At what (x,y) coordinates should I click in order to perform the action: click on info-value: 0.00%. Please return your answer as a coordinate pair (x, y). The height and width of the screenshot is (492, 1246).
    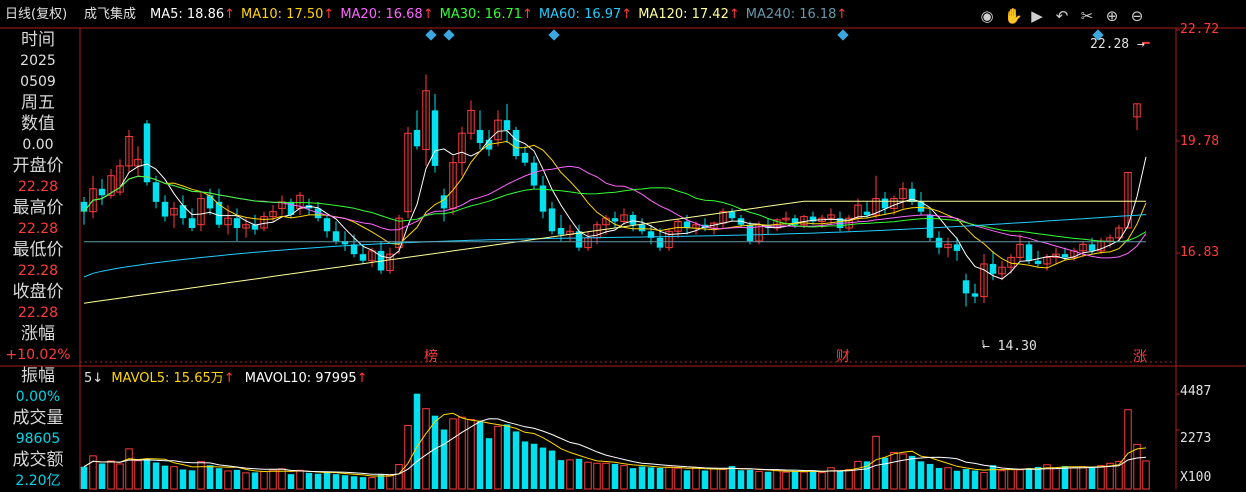
    Looking at the image, I should click on (38, 397).